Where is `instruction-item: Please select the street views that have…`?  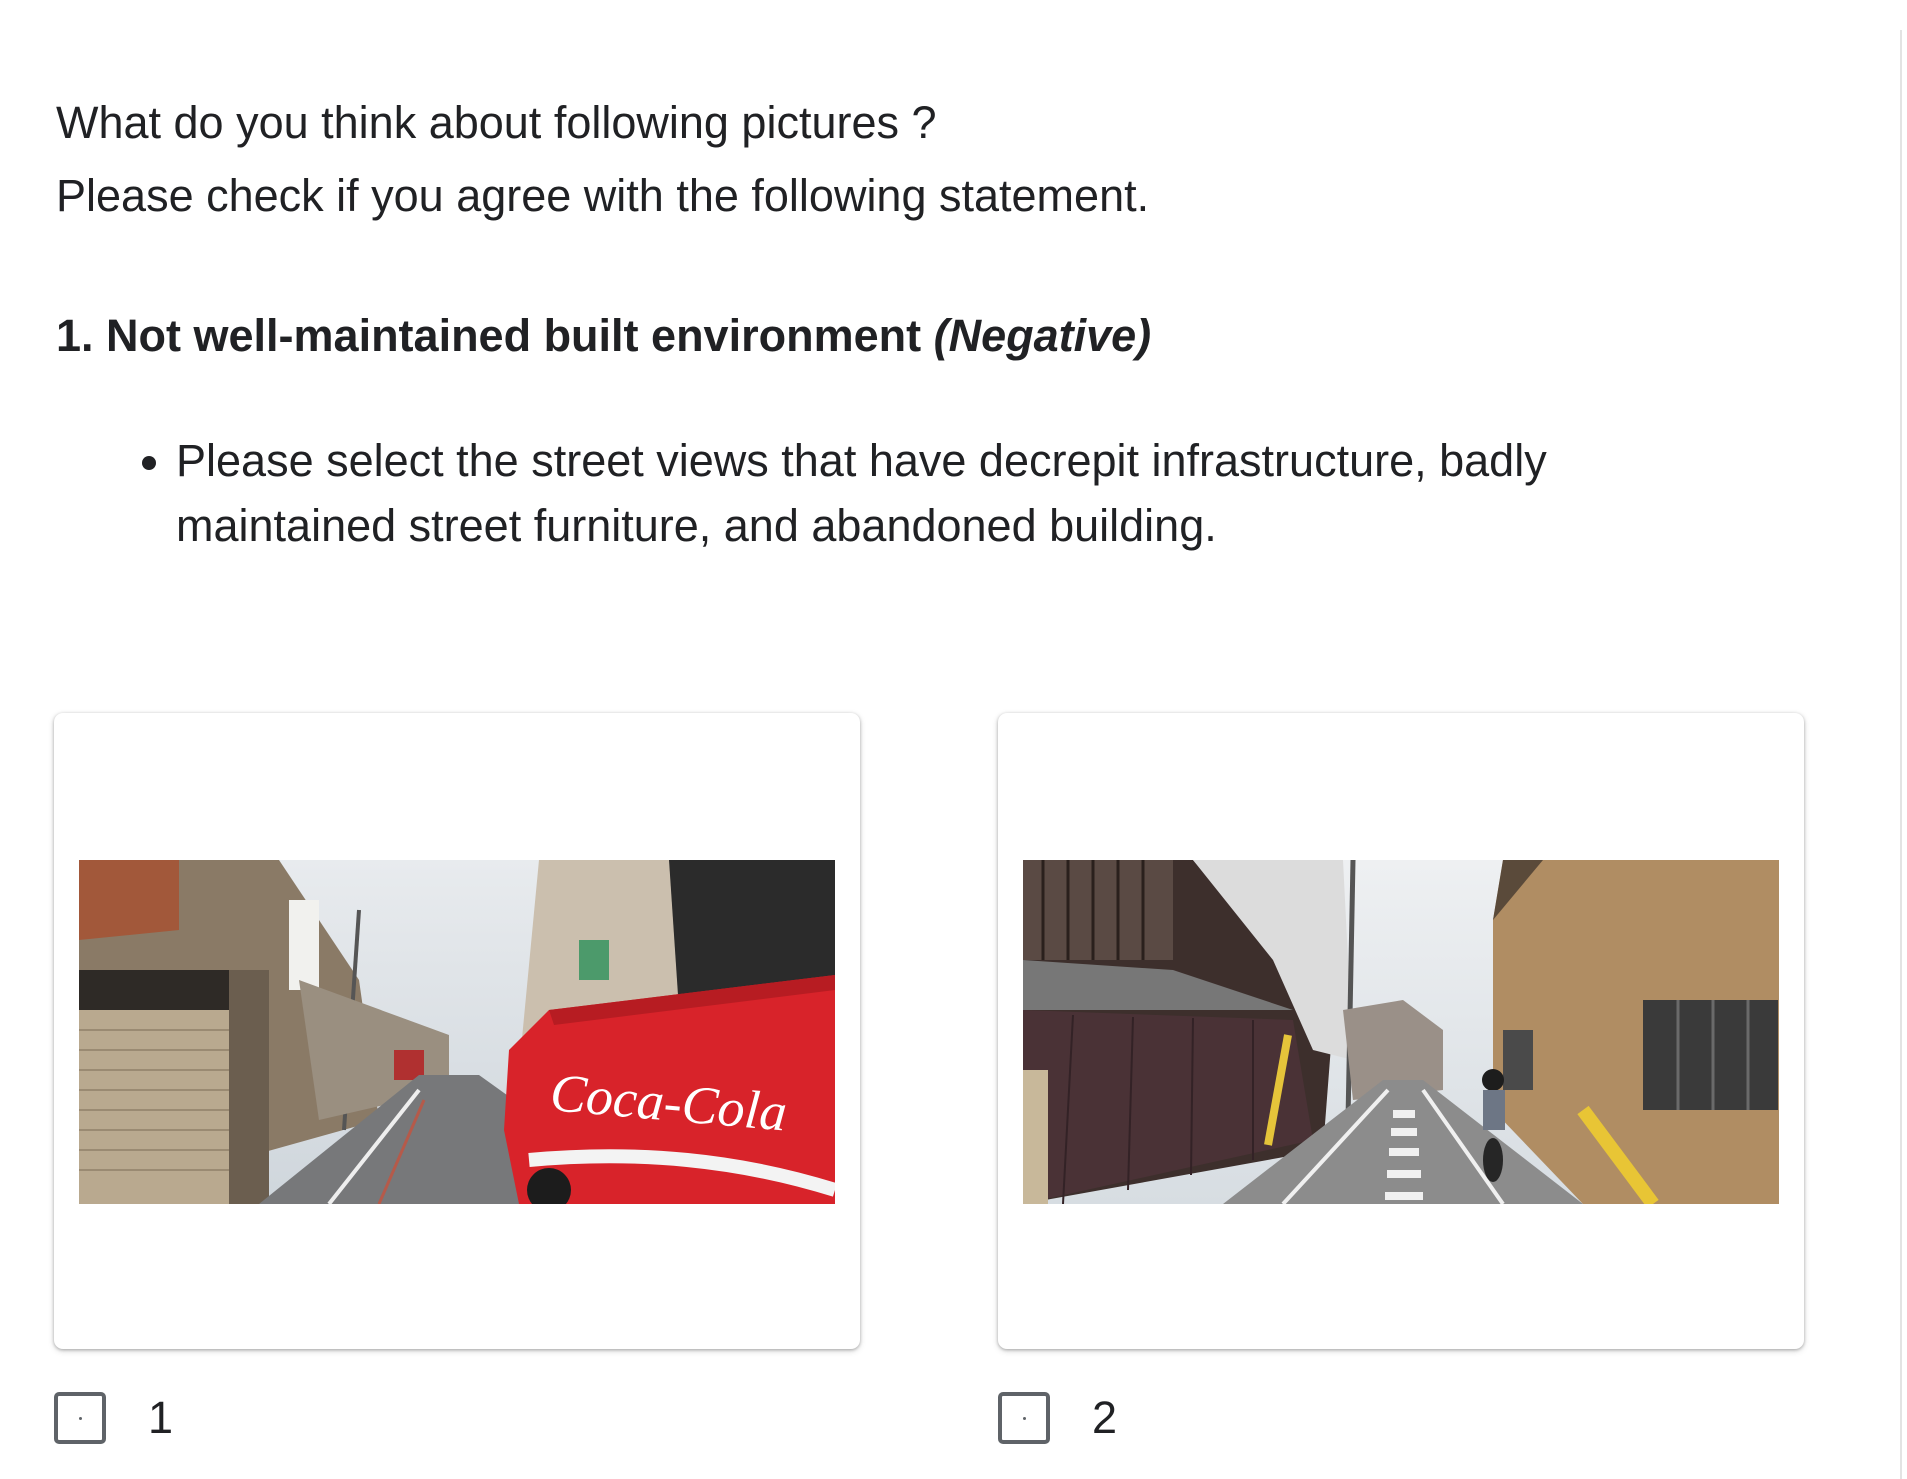 instruction-item: Please select the street views that have… is located at coordinates (973, 493).